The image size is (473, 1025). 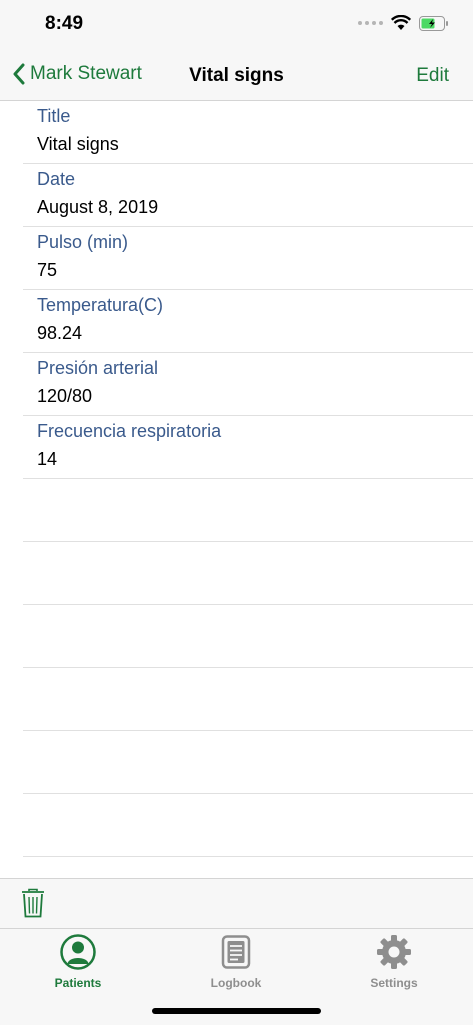 What do you see at coordinates (248, 132) in the screenshot?
I see `field-row-title: Title Vital signs` at bounding box center [248, 132].